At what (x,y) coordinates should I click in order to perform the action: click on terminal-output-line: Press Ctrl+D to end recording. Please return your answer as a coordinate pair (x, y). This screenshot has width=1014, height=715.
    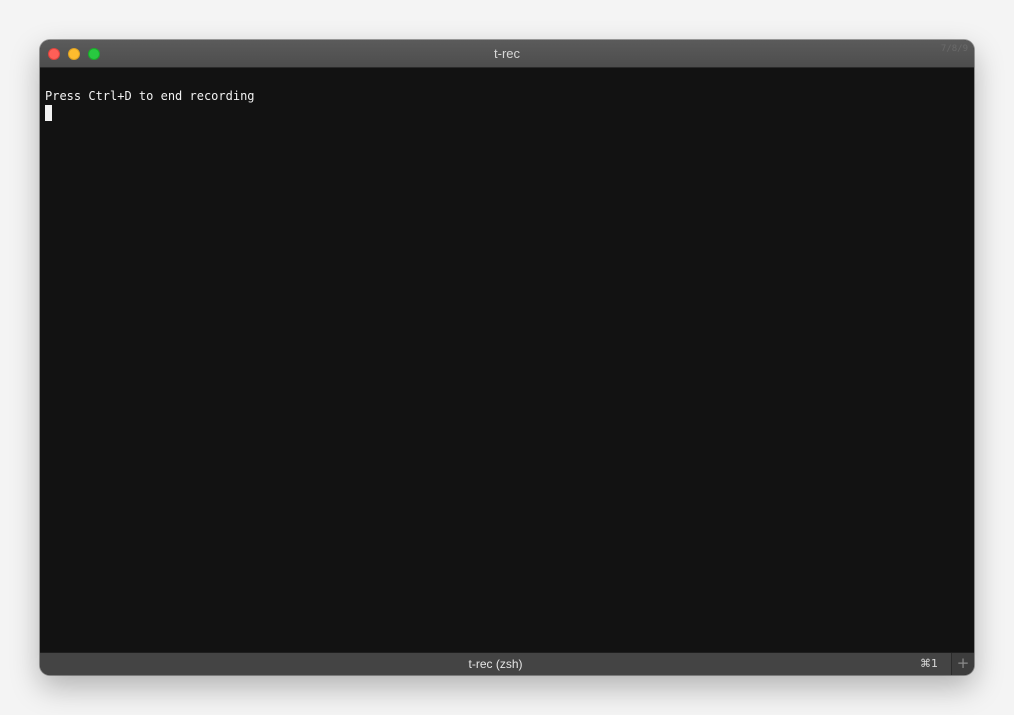
    Looking at the image, I should click on (150, 96).